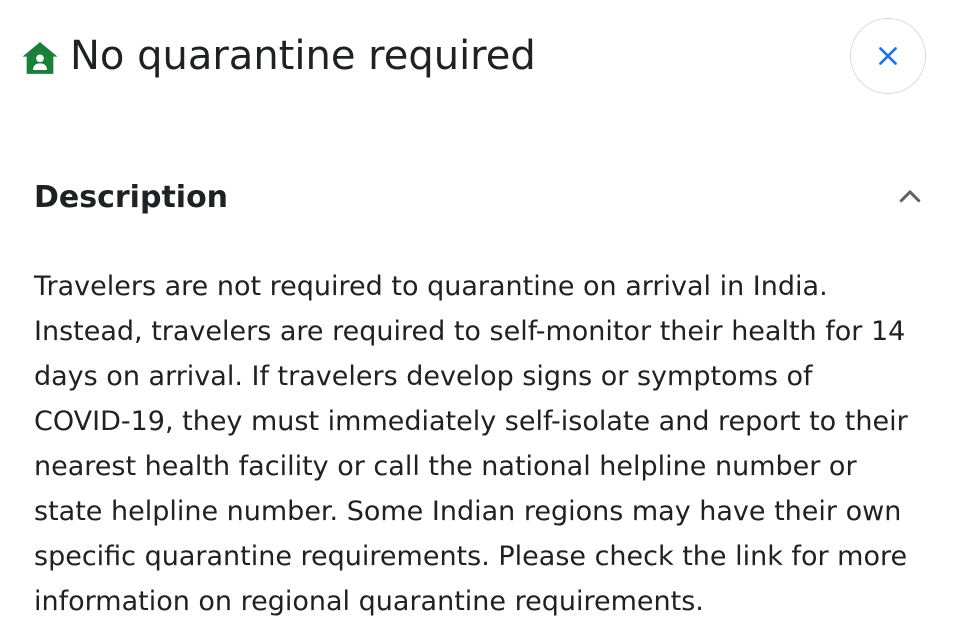  I want to click on close-button, so click(888, 56).